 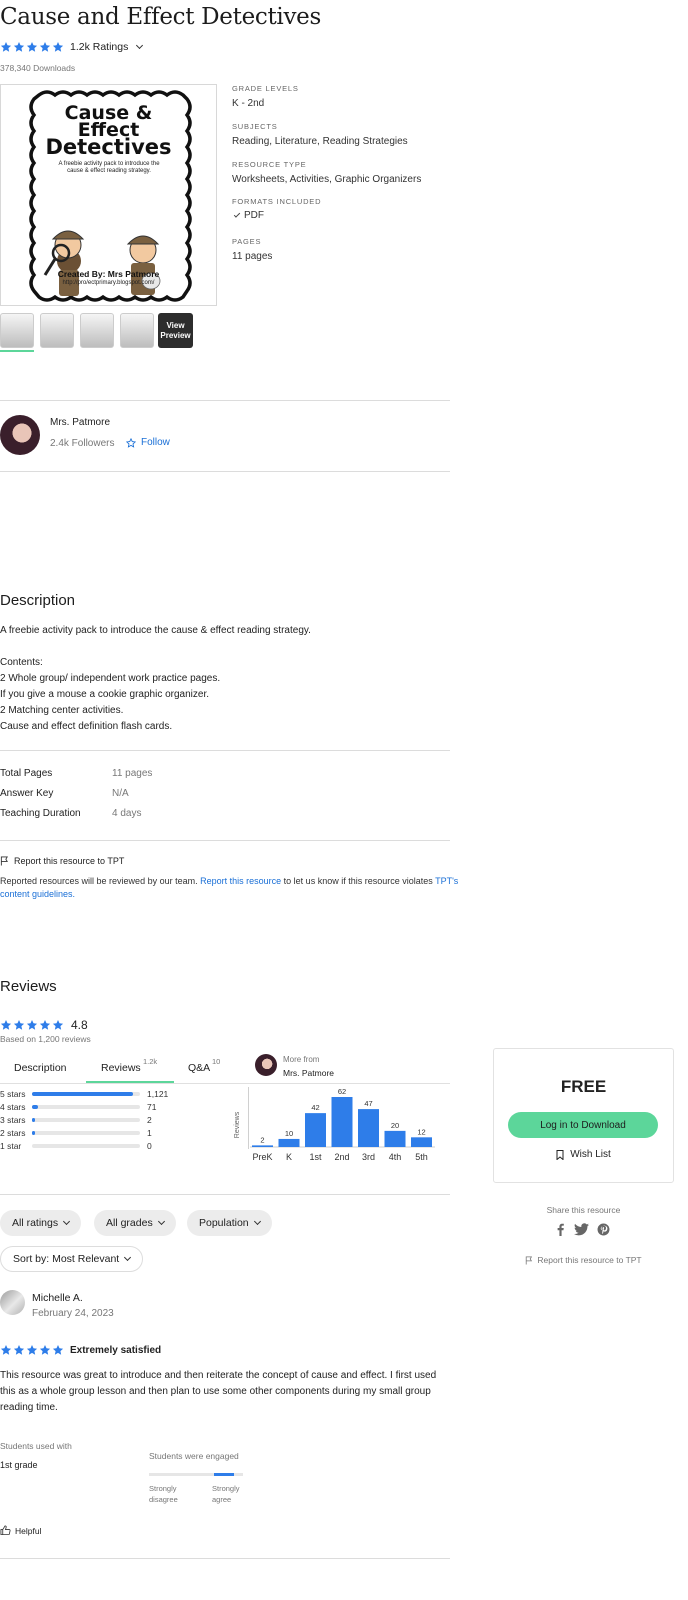 What do you see at coordinates (13, 1107) in the screenshot?
I see `breakdown-label: 4 stars` at bounding box center [13, 1107].